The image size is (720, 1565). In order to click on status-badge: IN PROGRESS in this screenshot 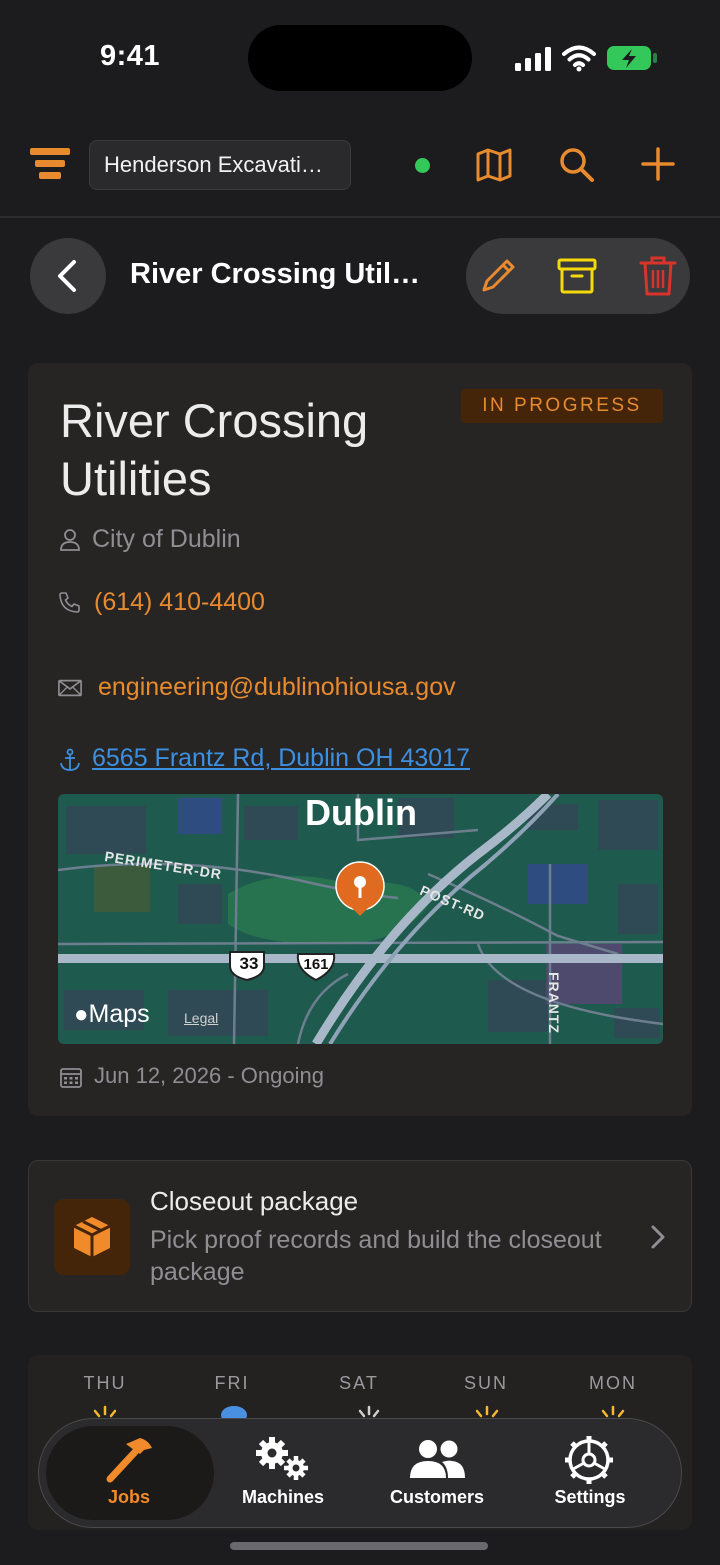, I will do `click(562, 406)`.